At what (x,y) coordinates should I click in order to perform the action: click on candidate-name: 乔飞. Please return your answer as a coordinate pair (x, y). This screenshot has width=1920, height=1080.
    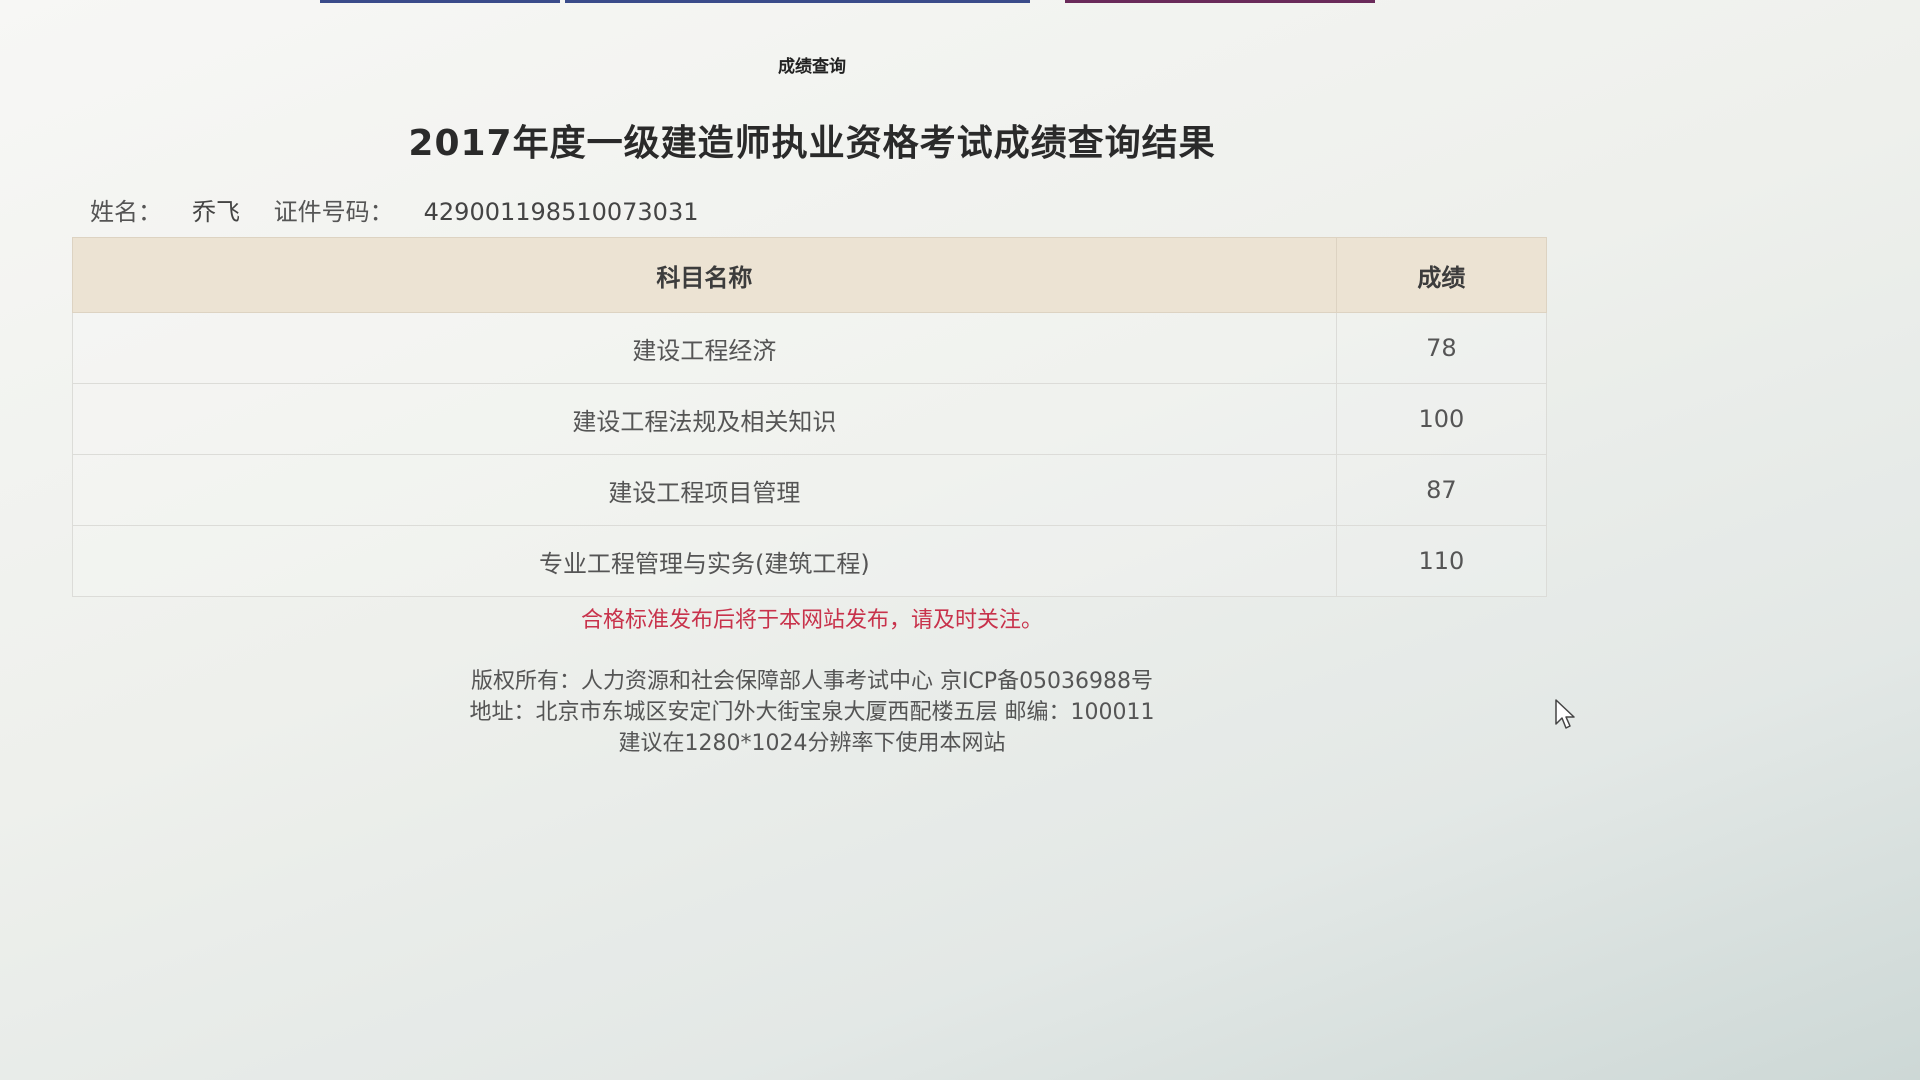
    Looking at the image, I should click on (216, 212).